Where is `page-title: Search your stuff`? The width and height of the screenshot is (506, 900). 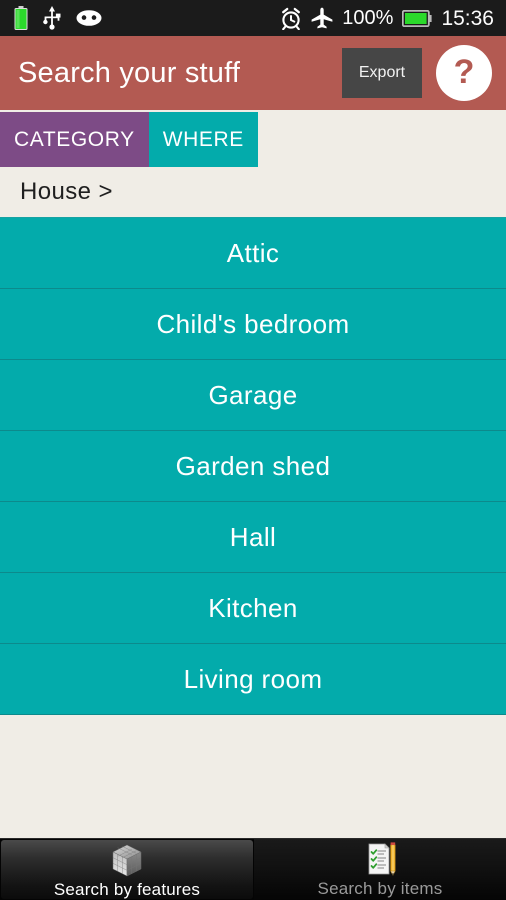
page-title: Search your stuff is located at coordinates (129, 72).